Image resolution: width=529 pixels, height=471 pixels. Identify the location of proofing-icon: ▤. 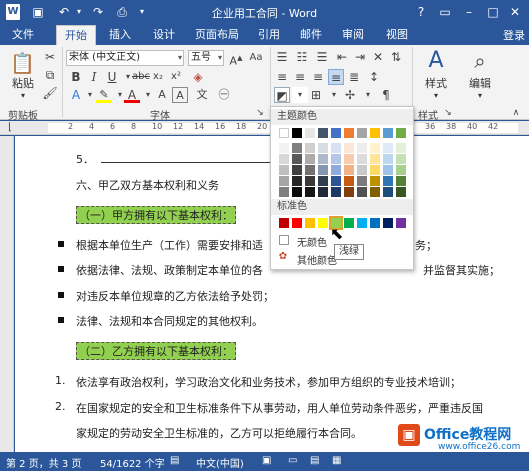
(174, 460).